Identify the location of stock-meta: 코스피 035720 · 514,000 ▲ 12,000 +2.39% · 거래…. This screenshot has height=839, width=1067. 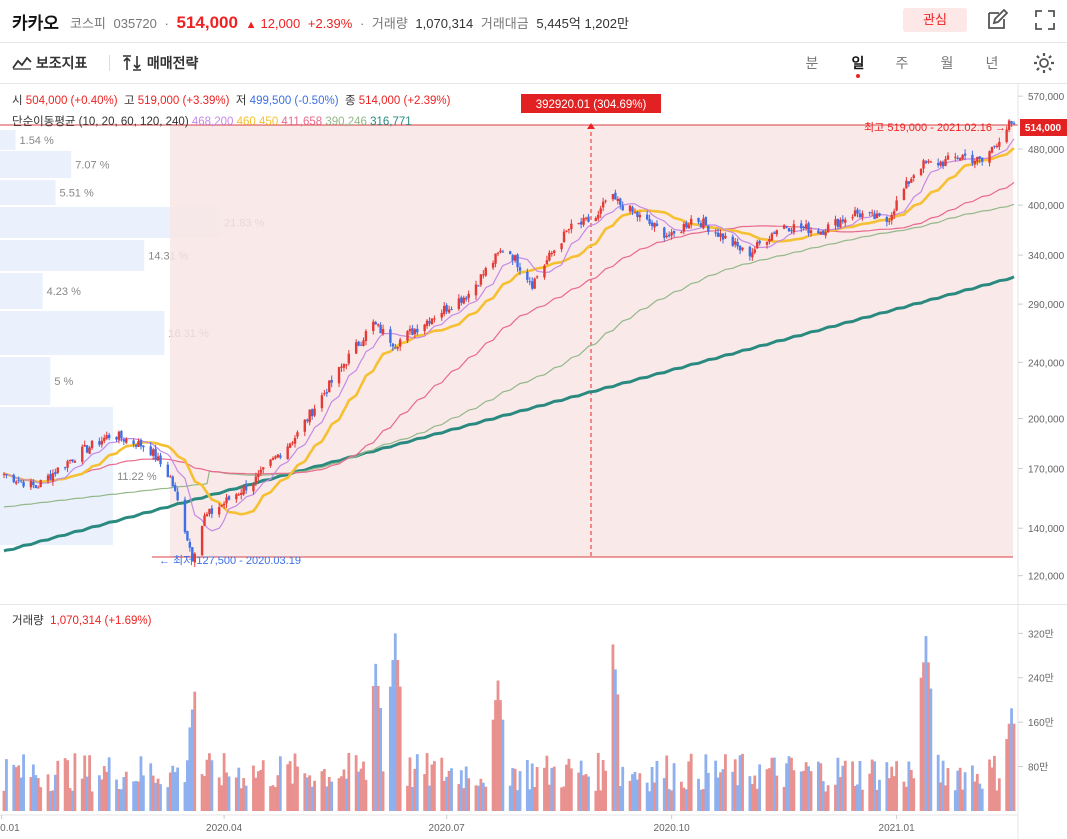
(351, 23).